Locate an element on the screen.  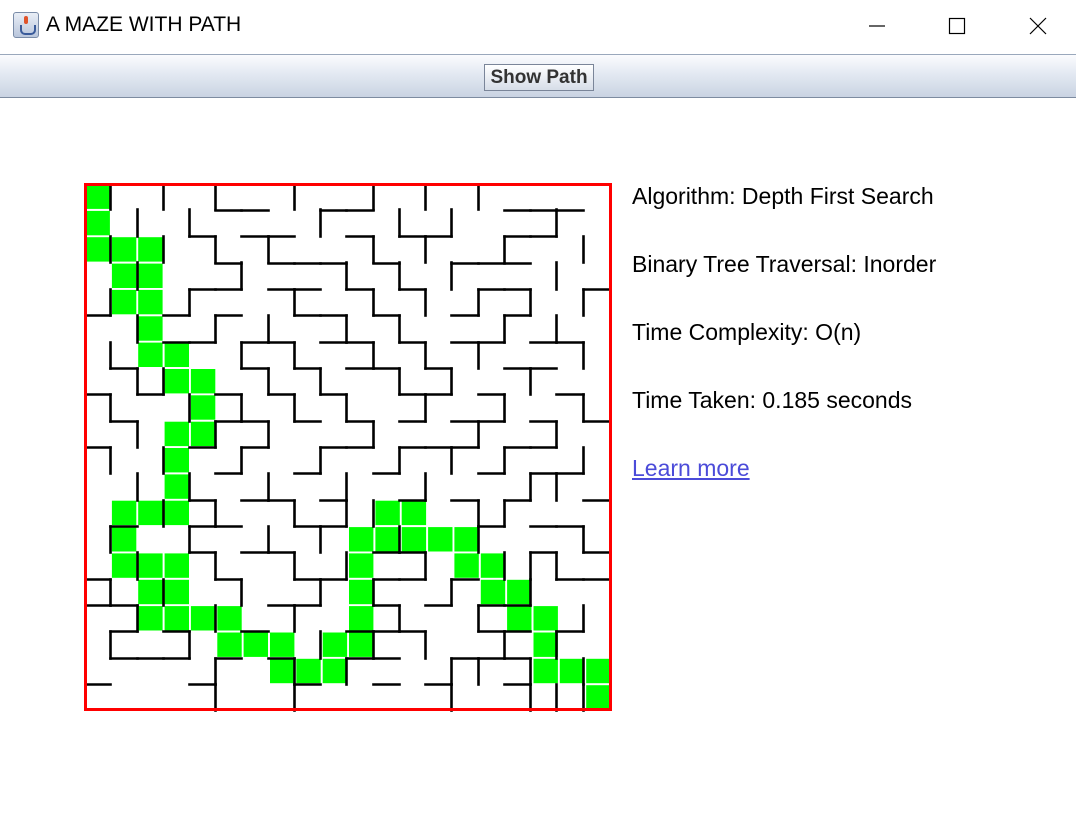
minimize-button is located at coordinates (877, 26).